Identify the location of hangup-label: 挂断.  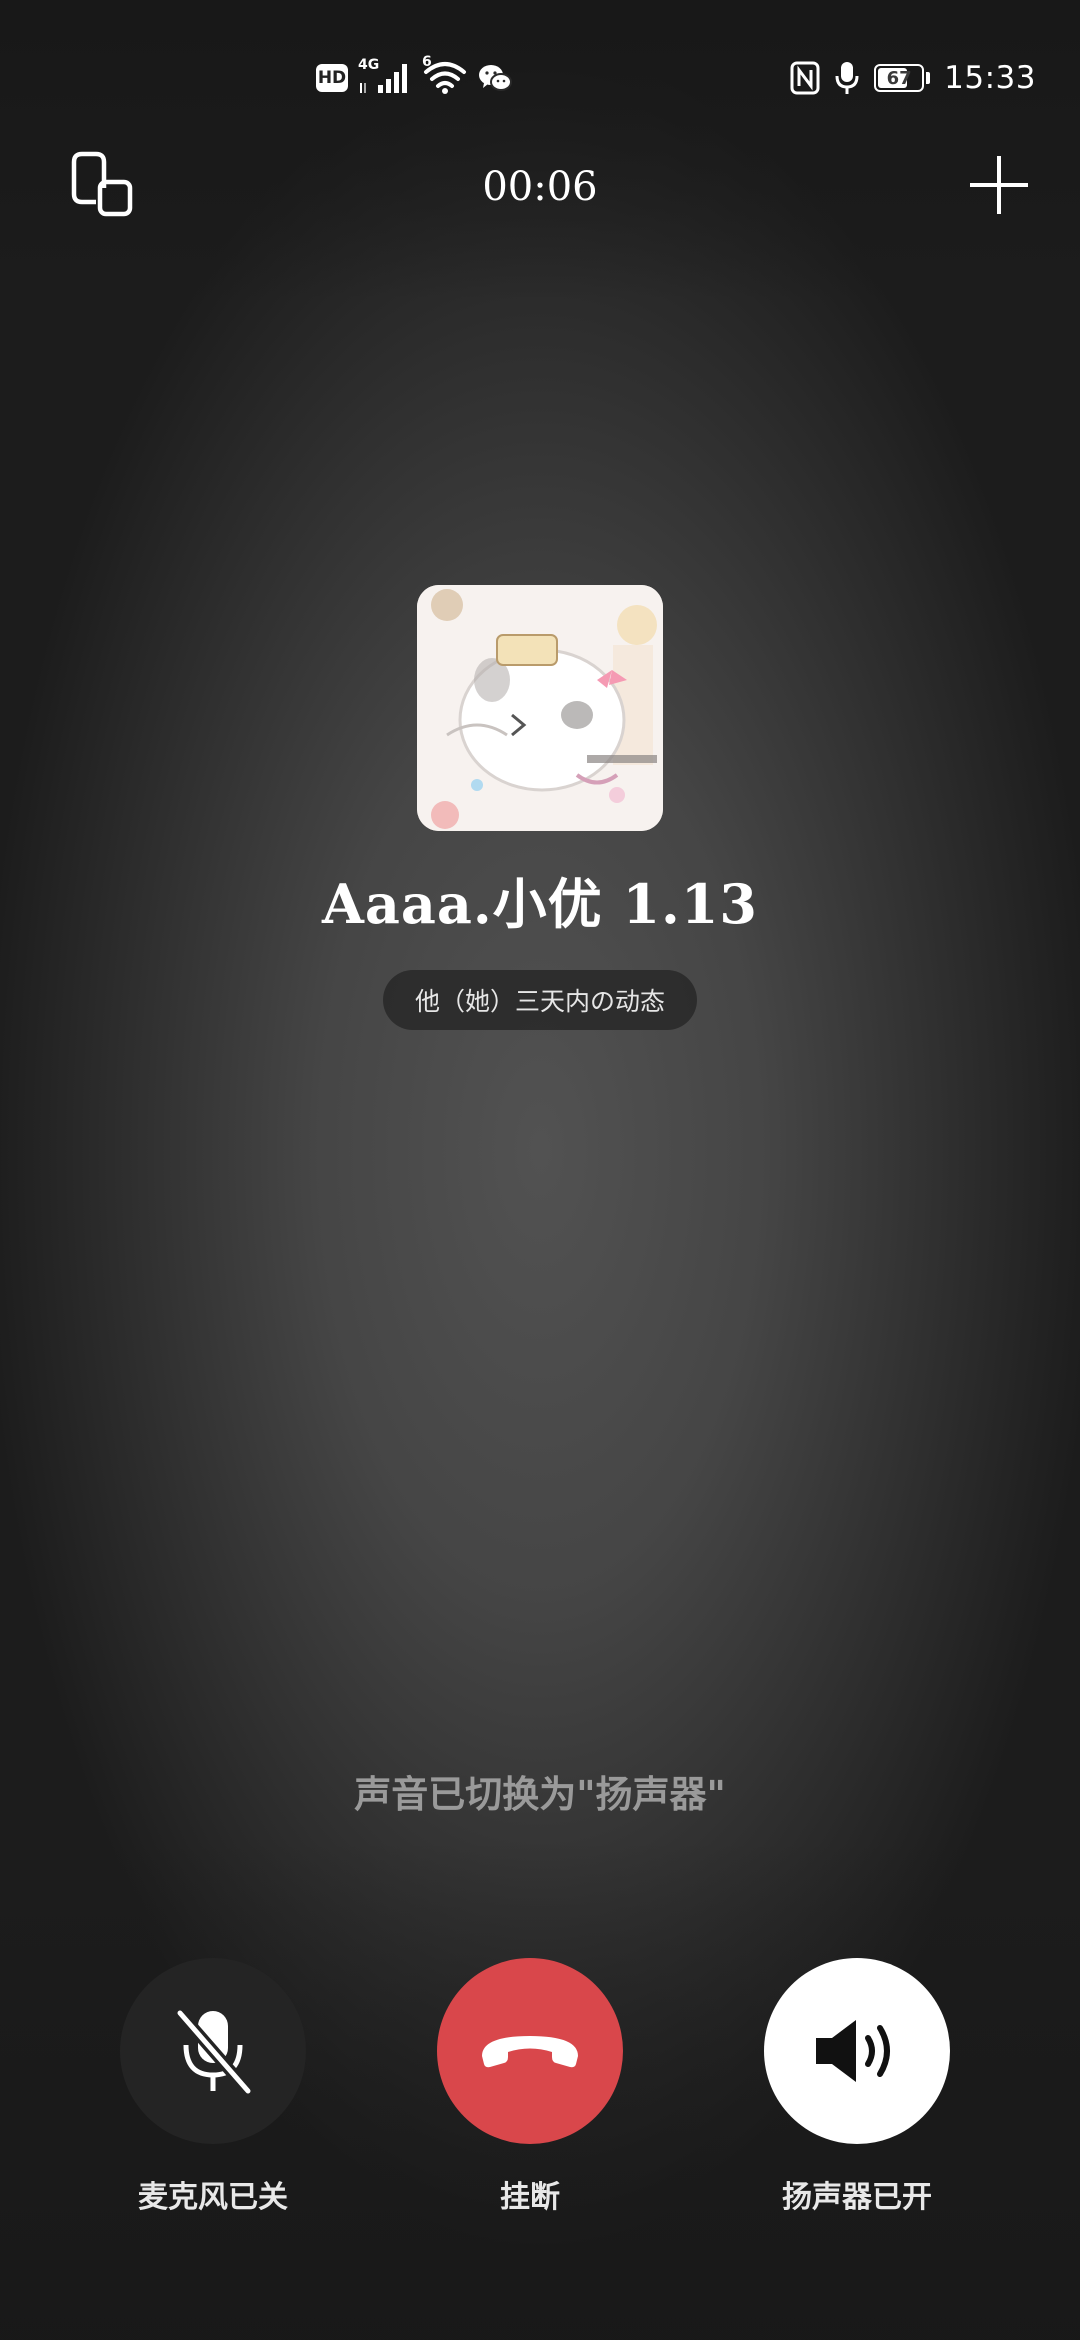
(530, 2197).